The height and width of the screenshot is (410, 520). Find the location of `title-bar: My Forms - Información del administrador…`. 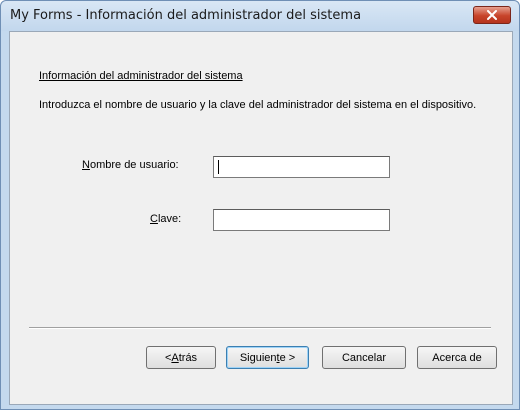

title-bar: My Forms - Información del administrador… is located at coordinates (260, 16).